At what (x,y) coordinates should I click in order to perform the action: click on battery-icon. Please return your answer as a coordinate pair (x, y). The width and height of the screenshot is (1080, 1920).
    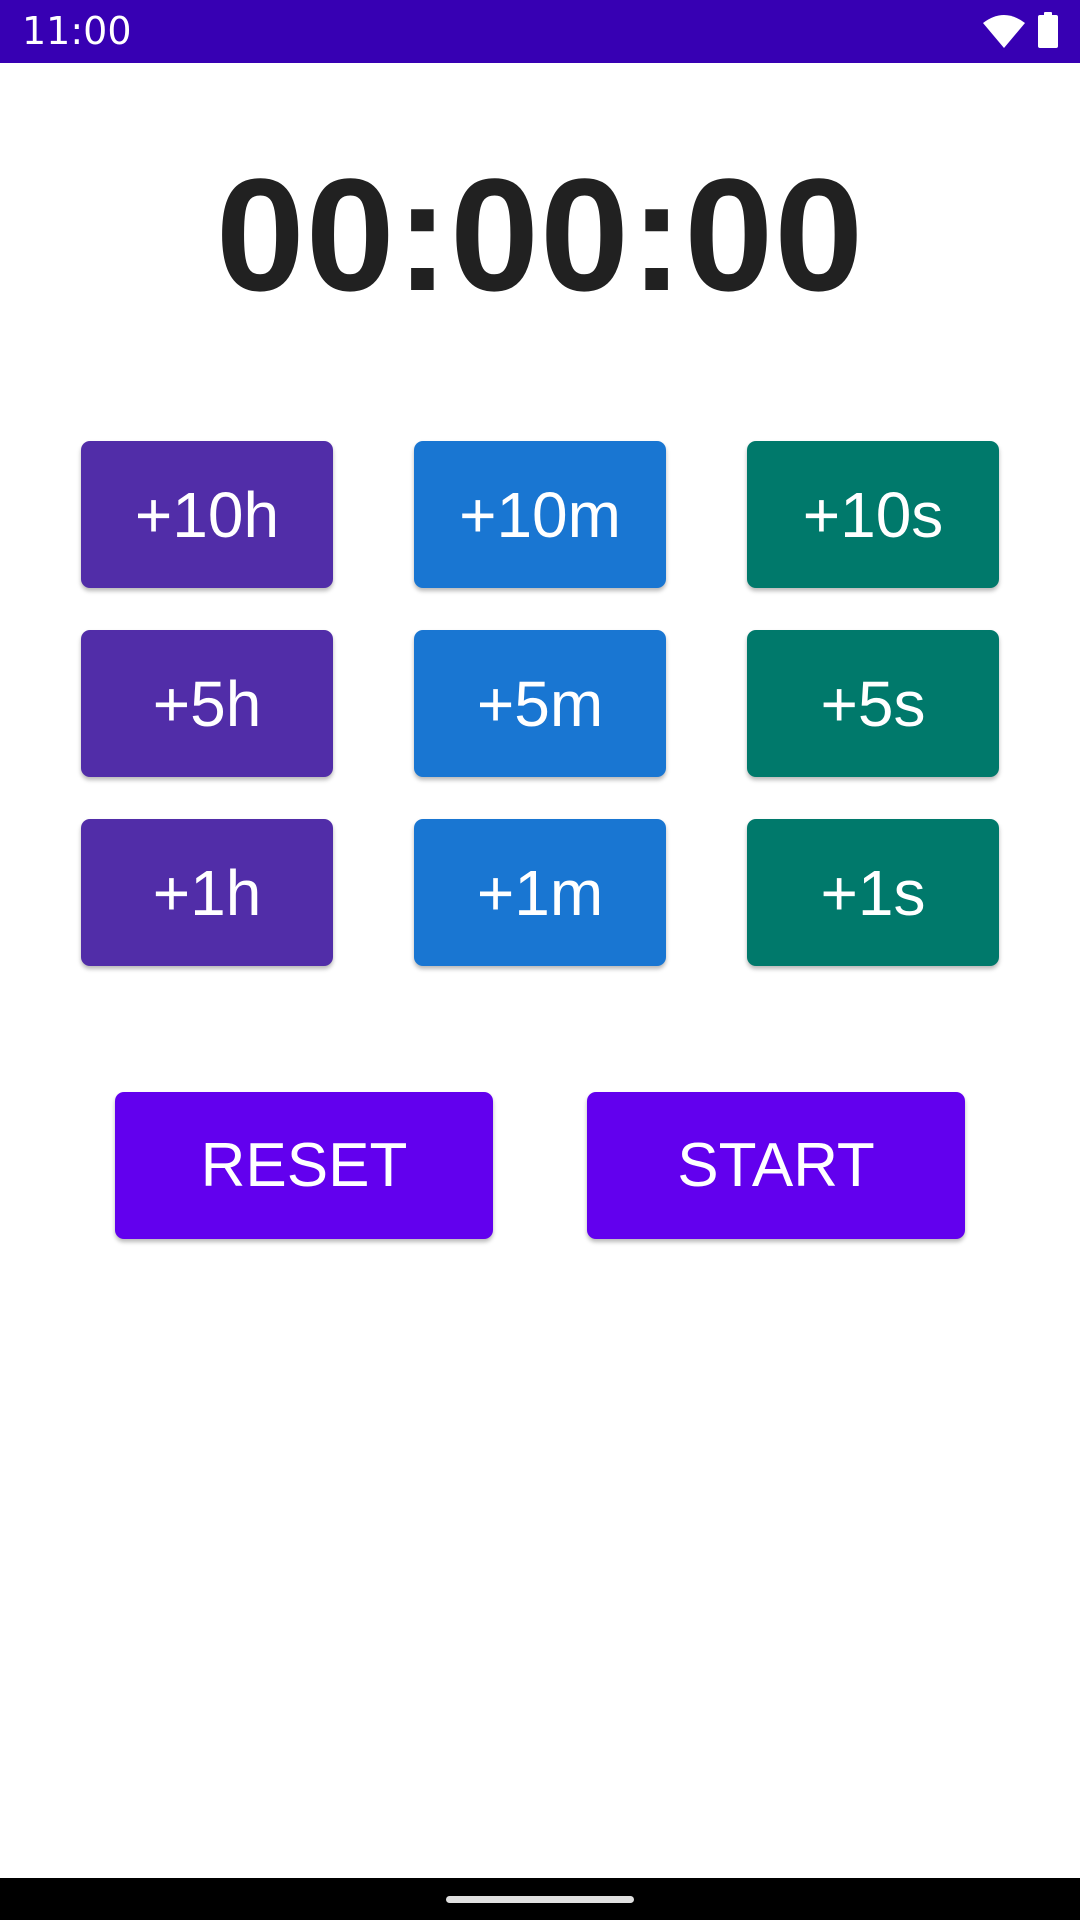
    Looking at the image, I should click on (1048, 30).